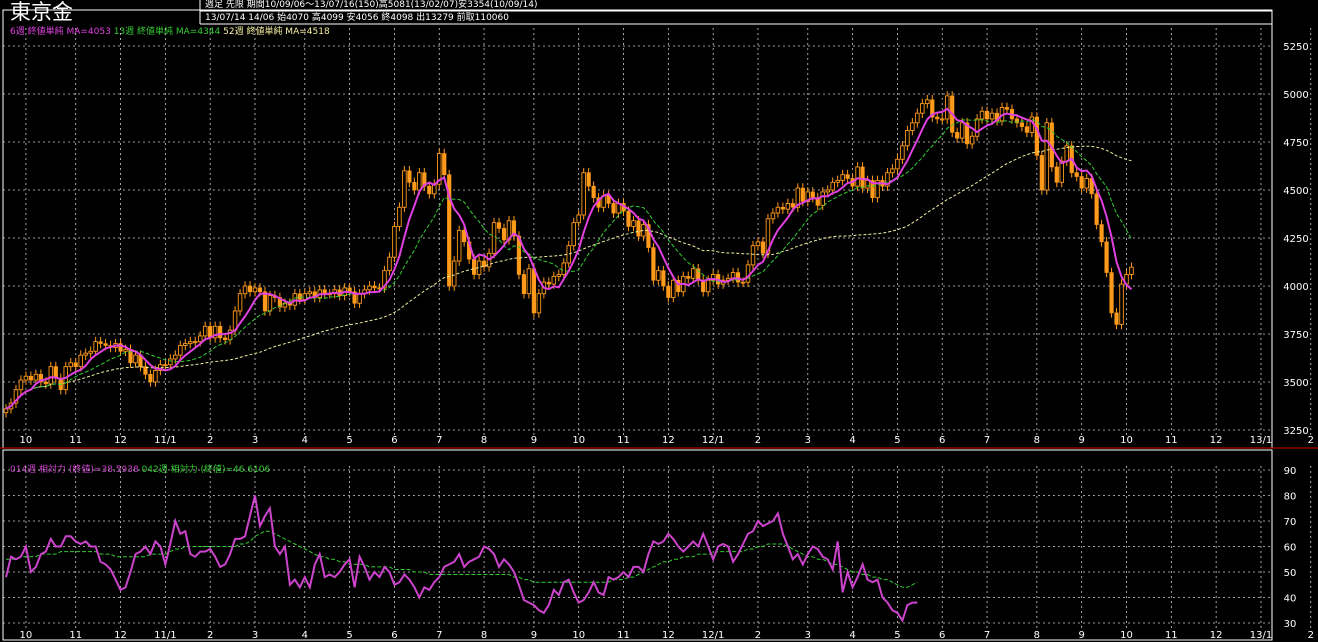  I want to click on rsi-tick-label: 80, so click(1290, 497).